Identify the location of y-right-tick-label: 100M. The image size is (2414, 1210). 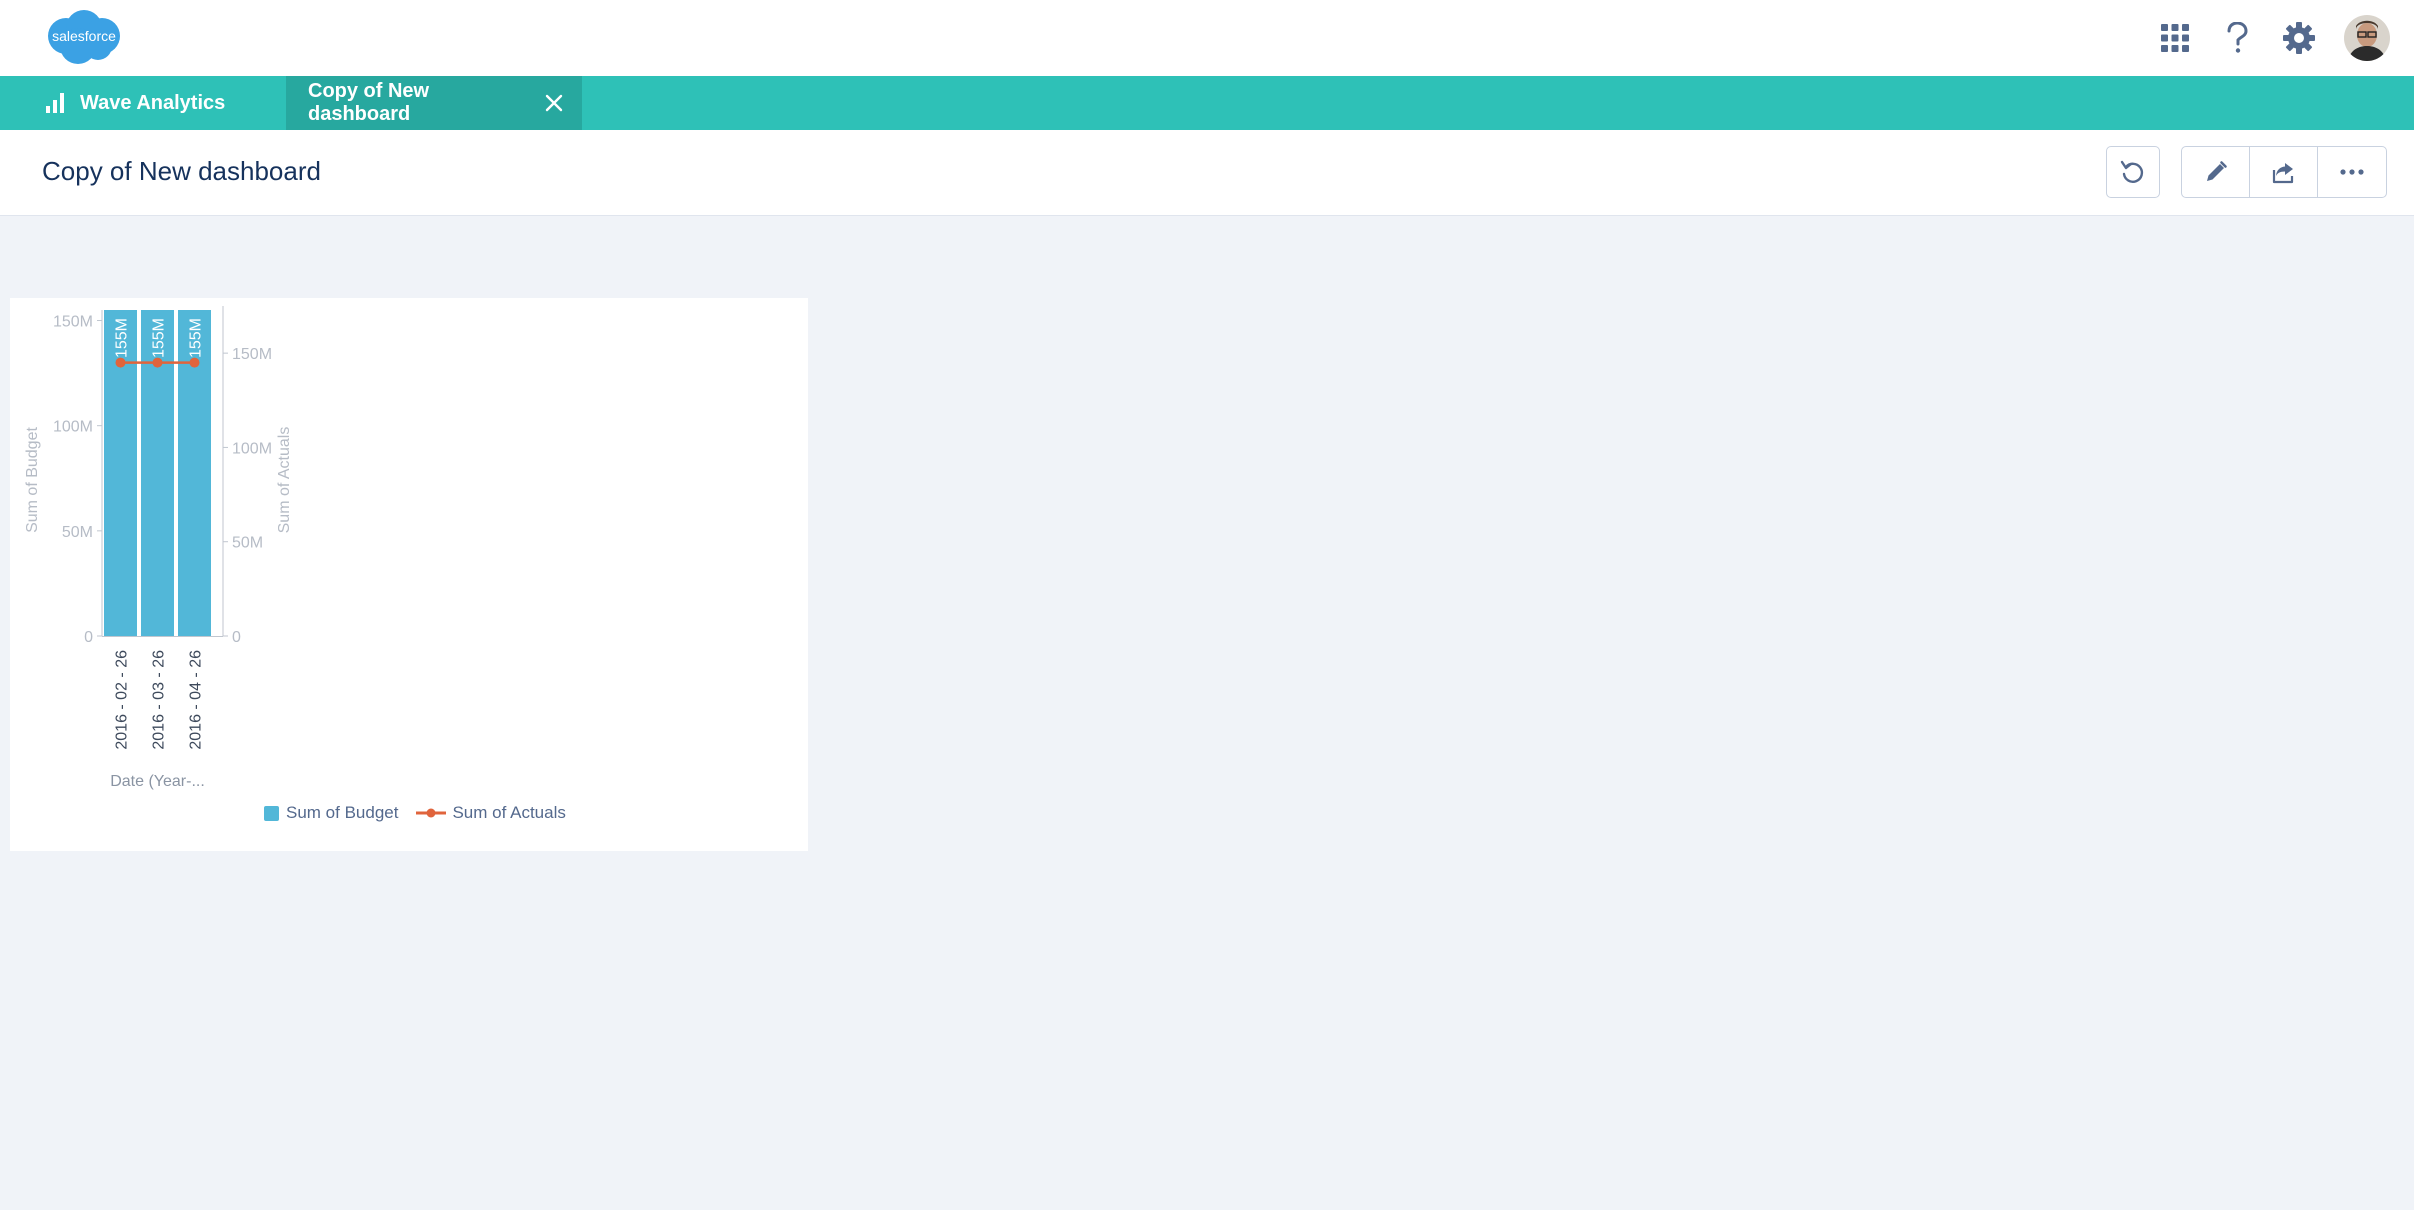
(252, 448).